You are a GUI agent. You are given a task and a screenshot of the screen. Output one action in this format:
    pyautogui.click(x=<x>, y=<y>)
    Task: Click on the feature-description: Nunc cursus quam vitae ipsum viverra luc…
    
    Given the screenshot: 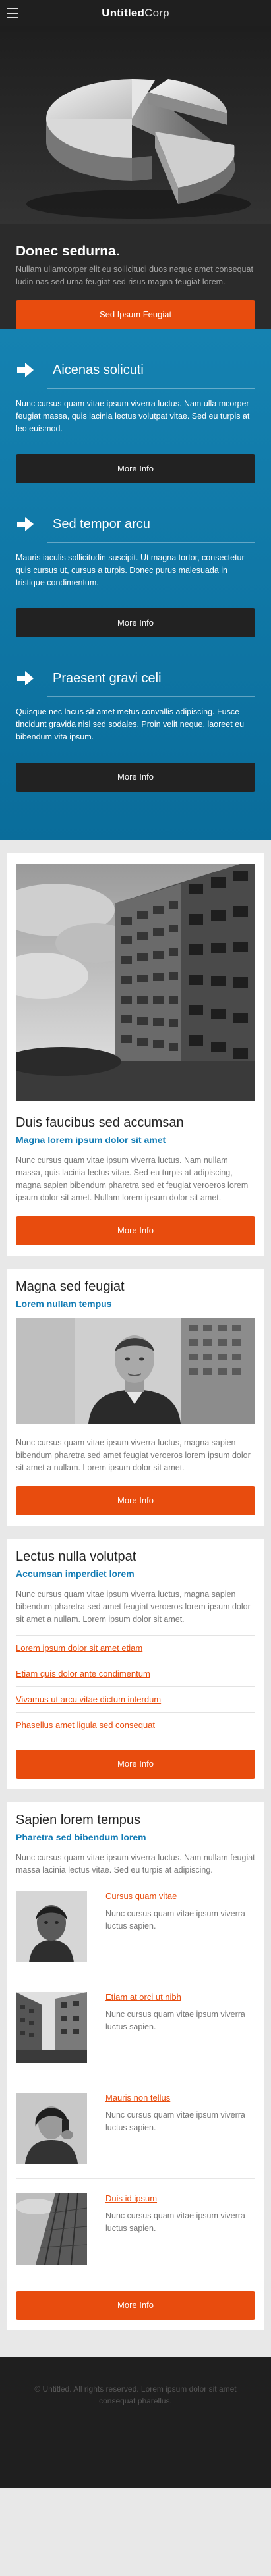 What is the action you would take?
    pyautogui.click(x=133, y=416)
    